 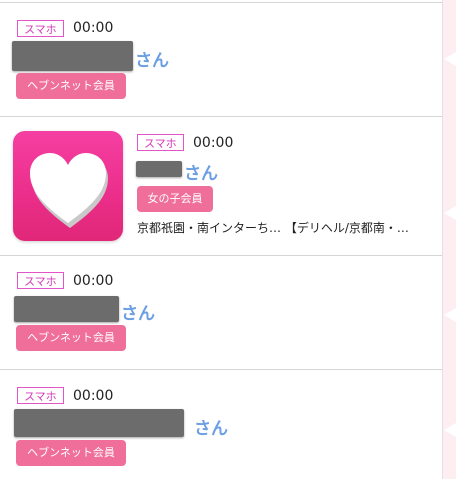 What do you see at coordinates (69, 190) in the screenshot?
I see `heart-icon` at bounding box center [69, 190].